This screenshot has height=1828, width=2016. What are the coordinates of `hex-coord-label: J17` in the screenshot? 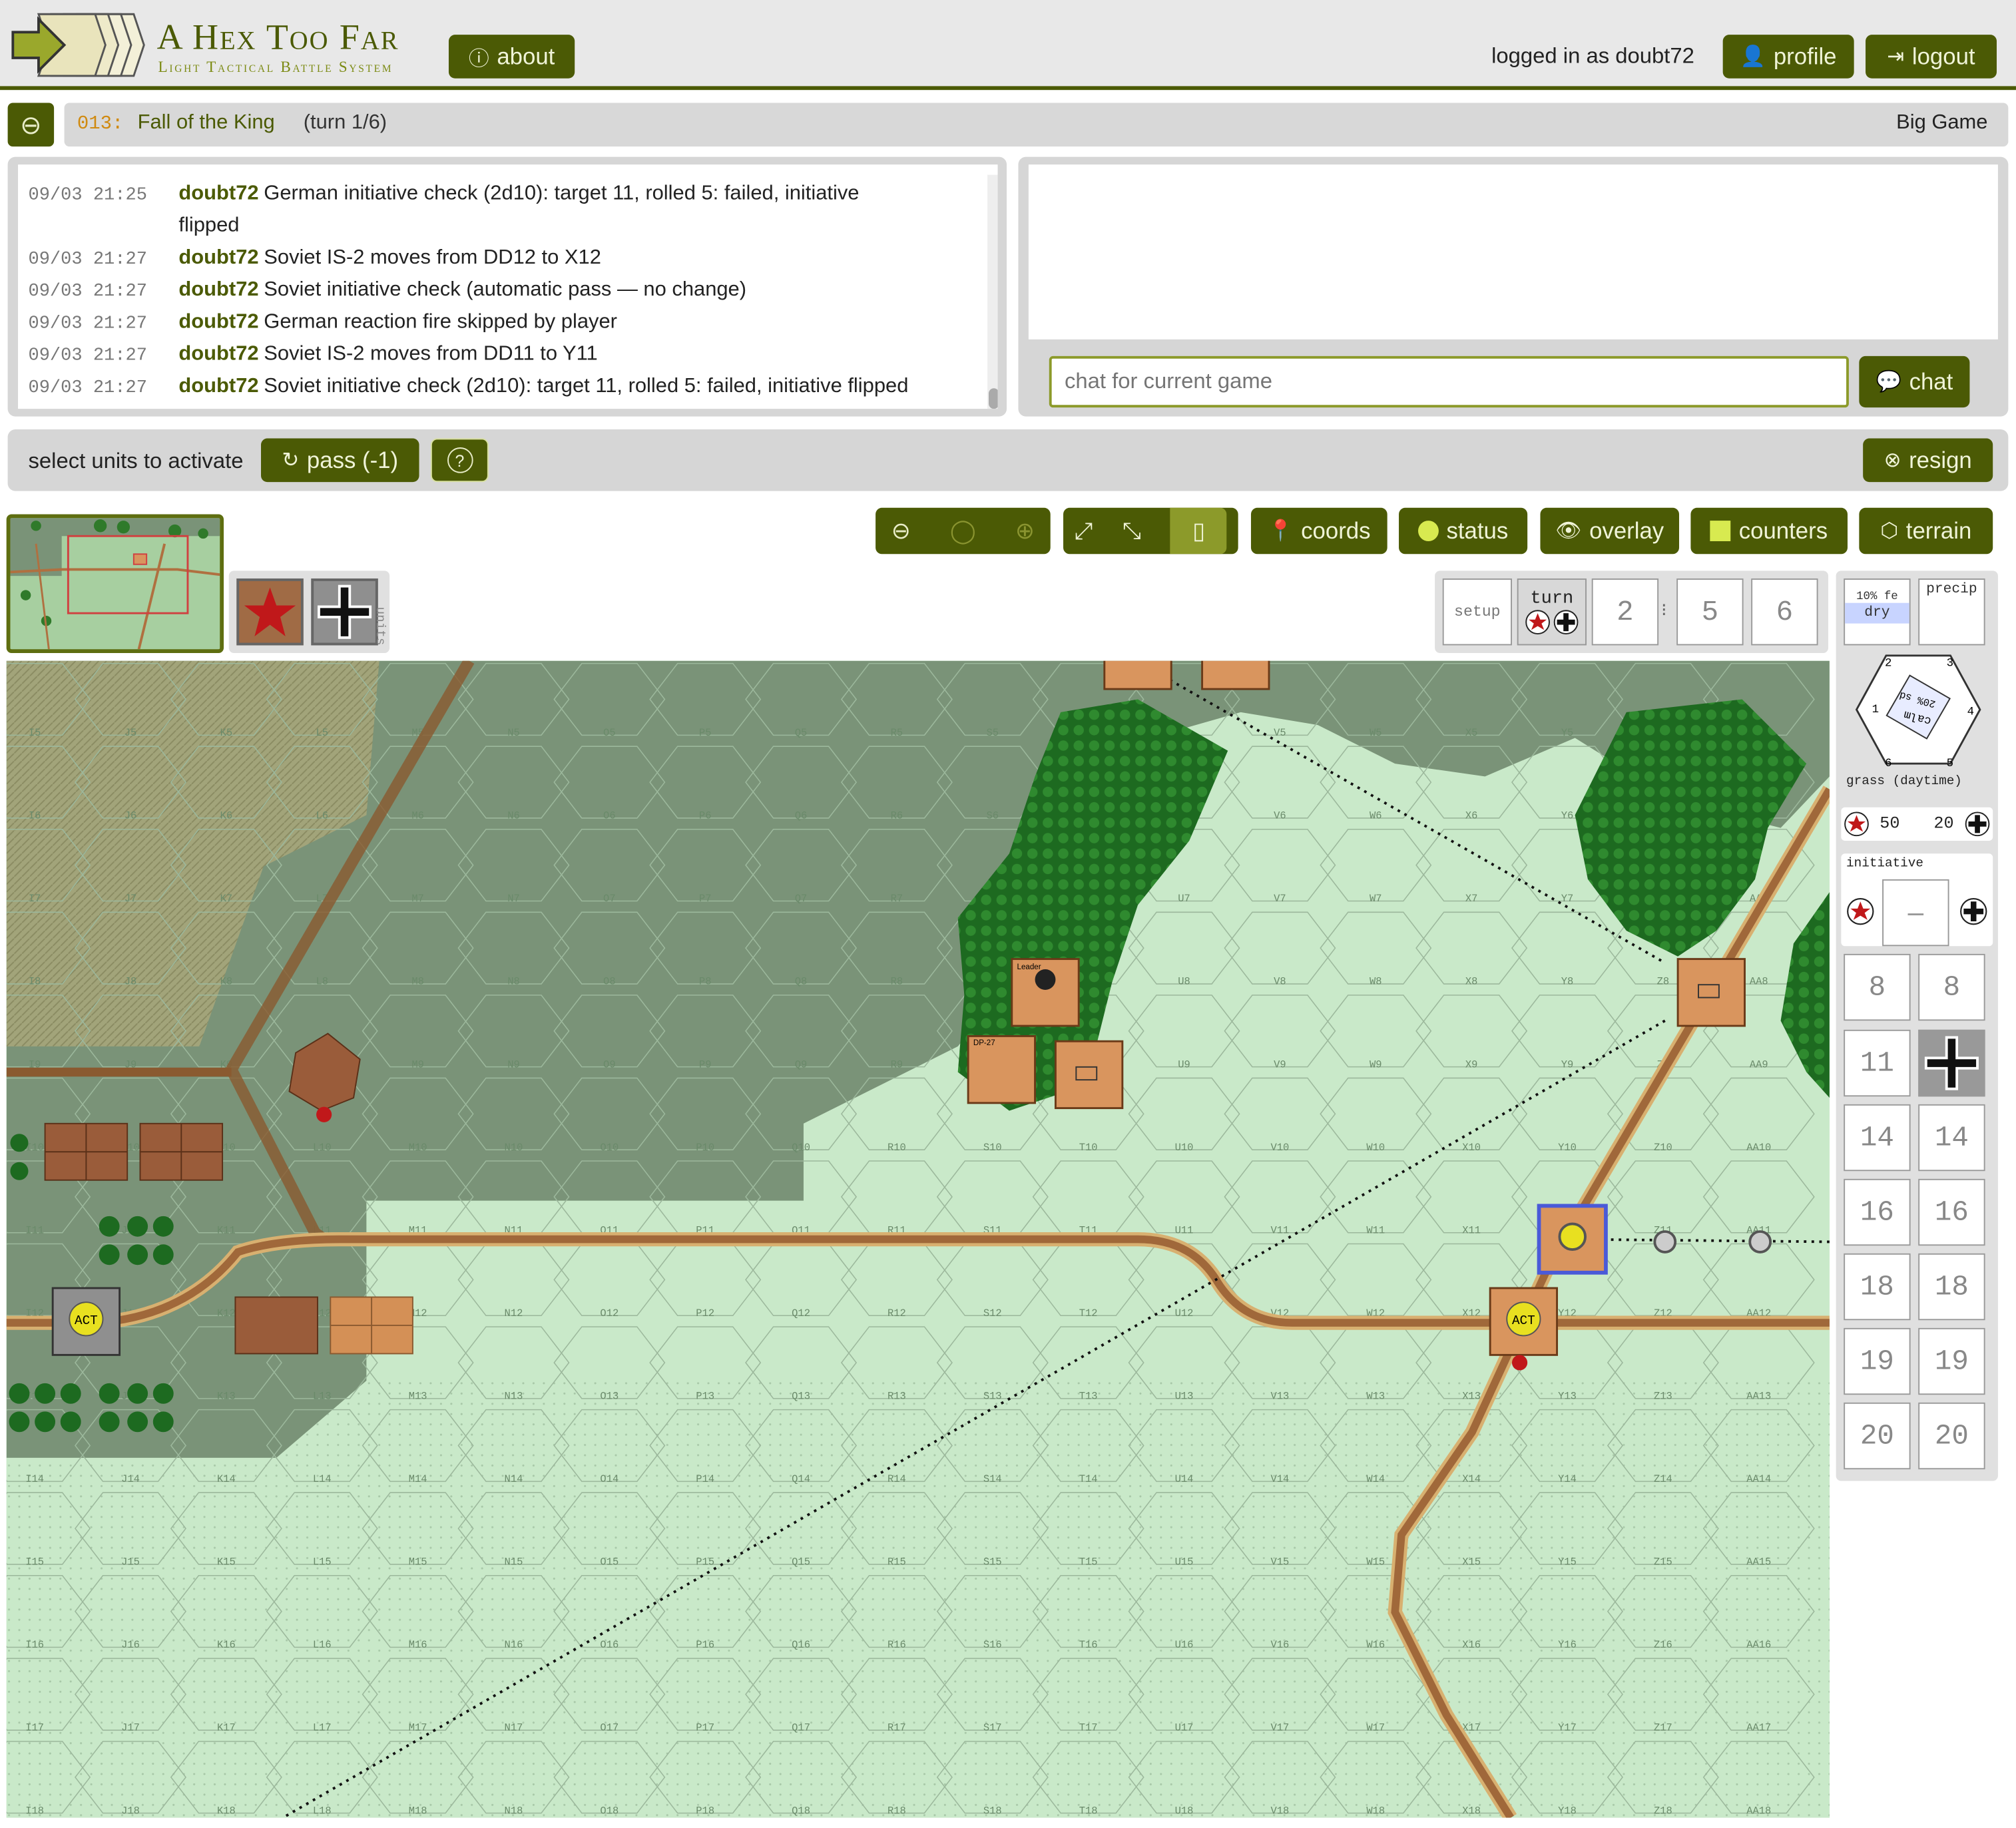 It's located at (130, 1728).